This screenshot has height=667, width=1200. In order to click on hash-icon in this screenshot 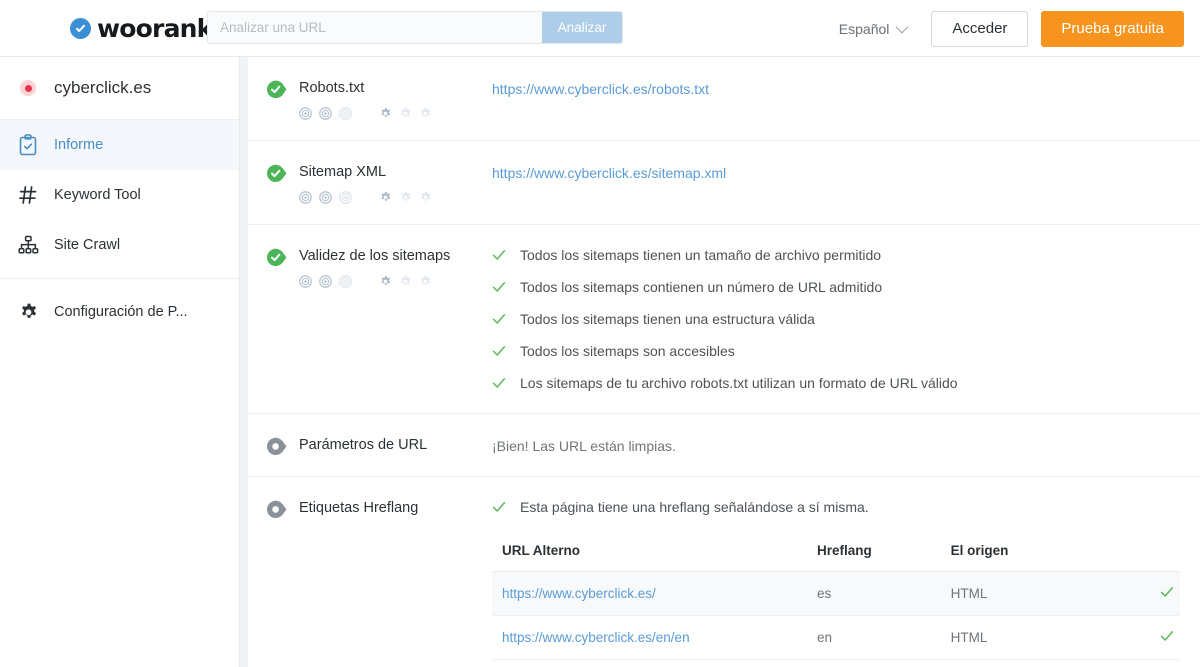, I will do `click(28, 195)`.